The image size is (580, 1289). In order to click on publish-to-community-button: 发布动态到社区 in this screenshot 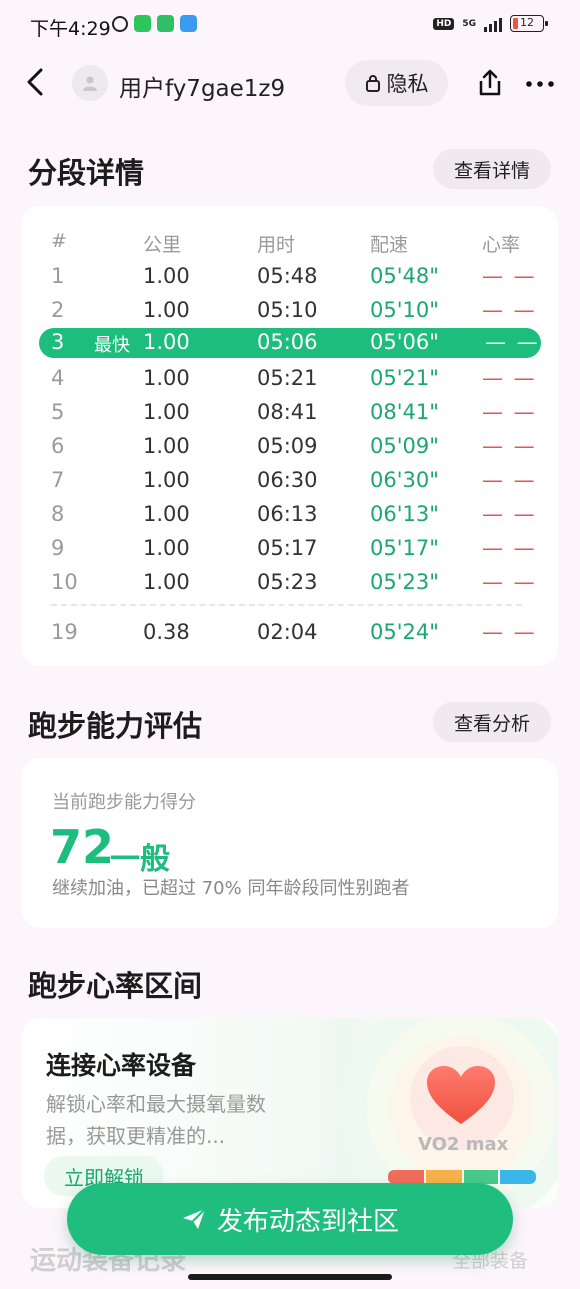, I will do `click(290, 1219)`.